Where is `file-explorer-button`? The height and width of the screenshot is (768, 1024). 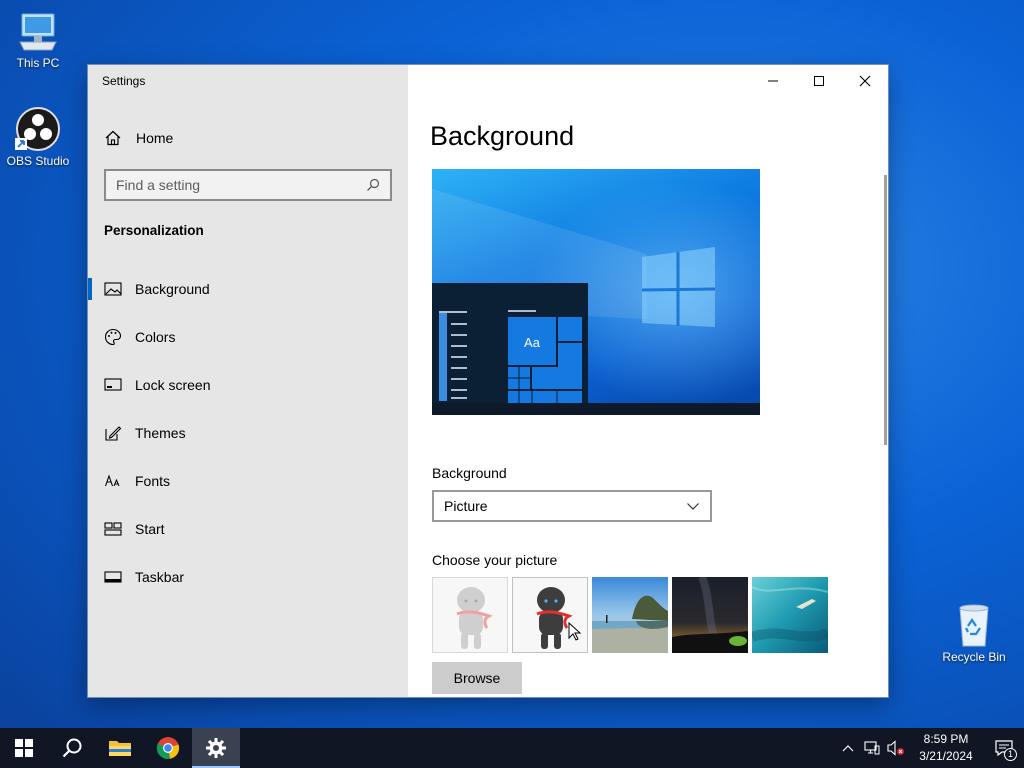
file-explorer-button is located at coordinates (120, 748).